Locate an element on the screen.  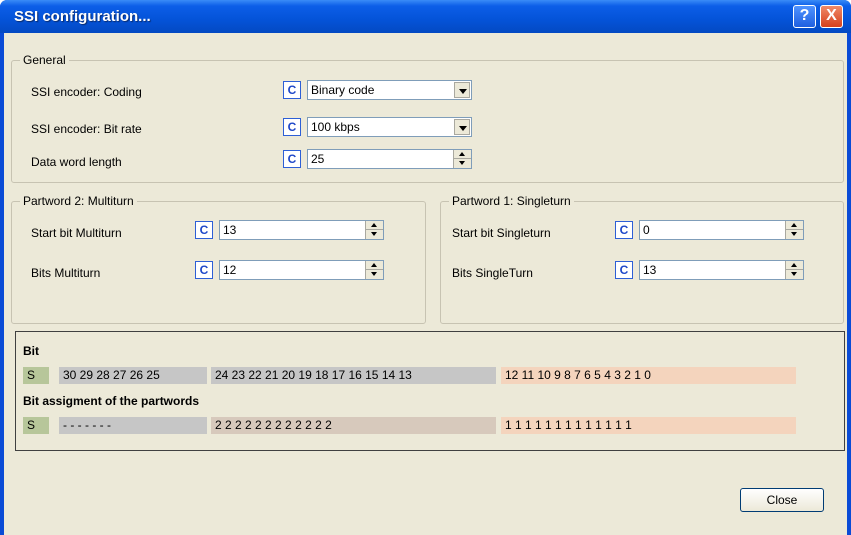
mt-bits-c-button: C is located at coordinates (204, 270).